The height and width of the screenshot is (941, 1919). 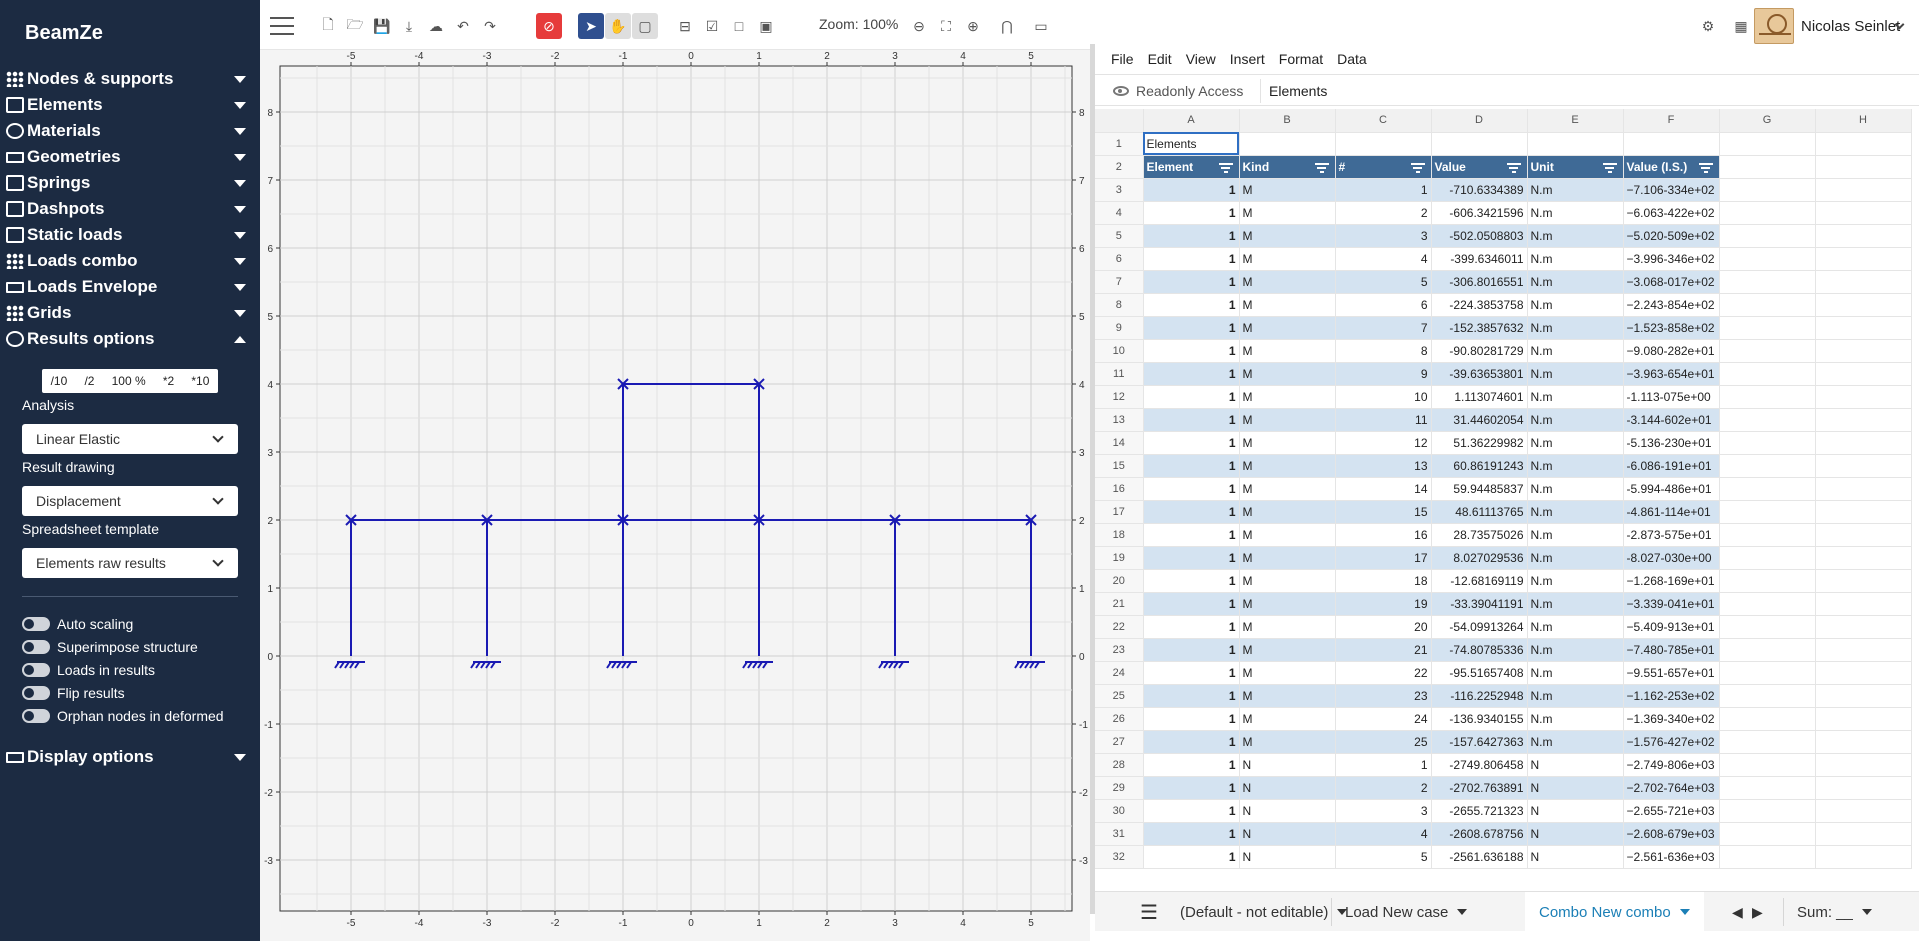 I want to click on sidebar-item-dashpots: Dashpots, so click(x=130, y=209).